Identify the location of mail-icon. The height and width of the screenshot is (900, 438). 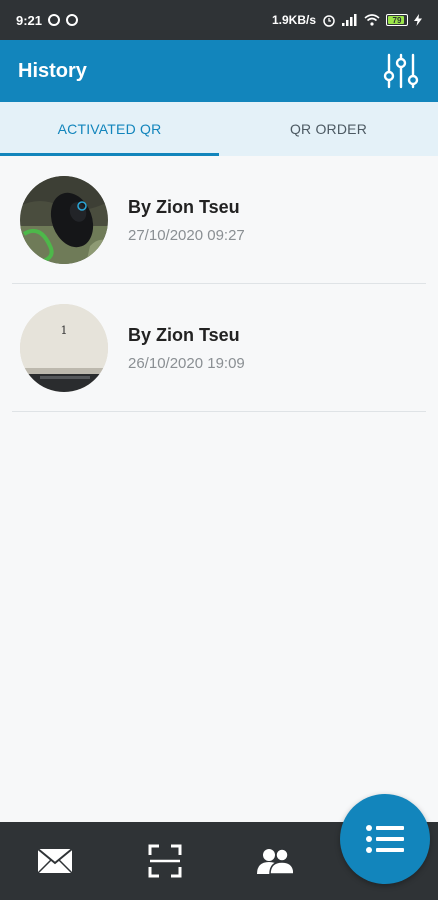
(55, 861).